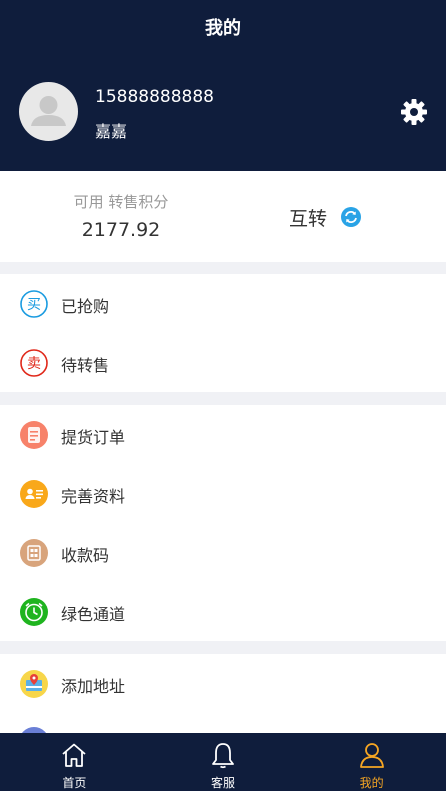  Describe the element at coordinates (74, 755) in the screenshot. I see `home-icon` at that location.